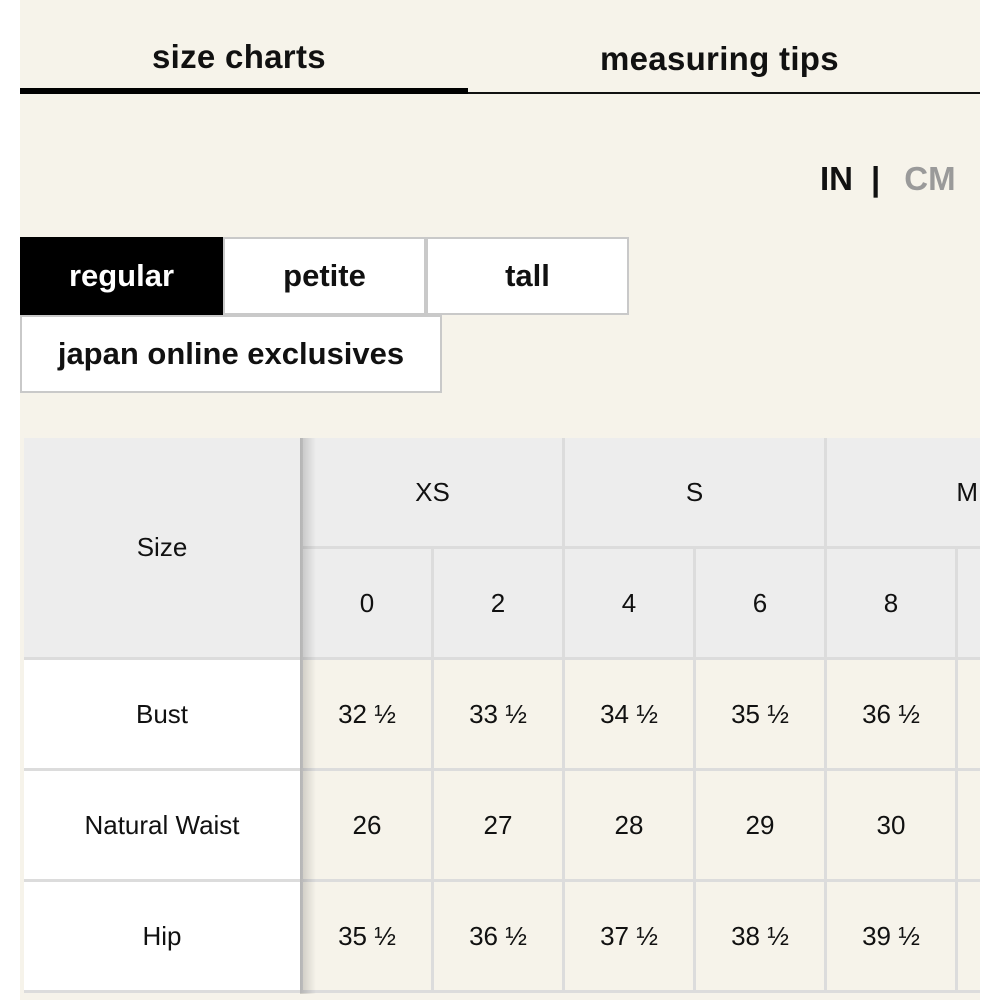  Describe the element at coordinates (368, 604) in the screenshot. I see `size-number: 0` at that location.